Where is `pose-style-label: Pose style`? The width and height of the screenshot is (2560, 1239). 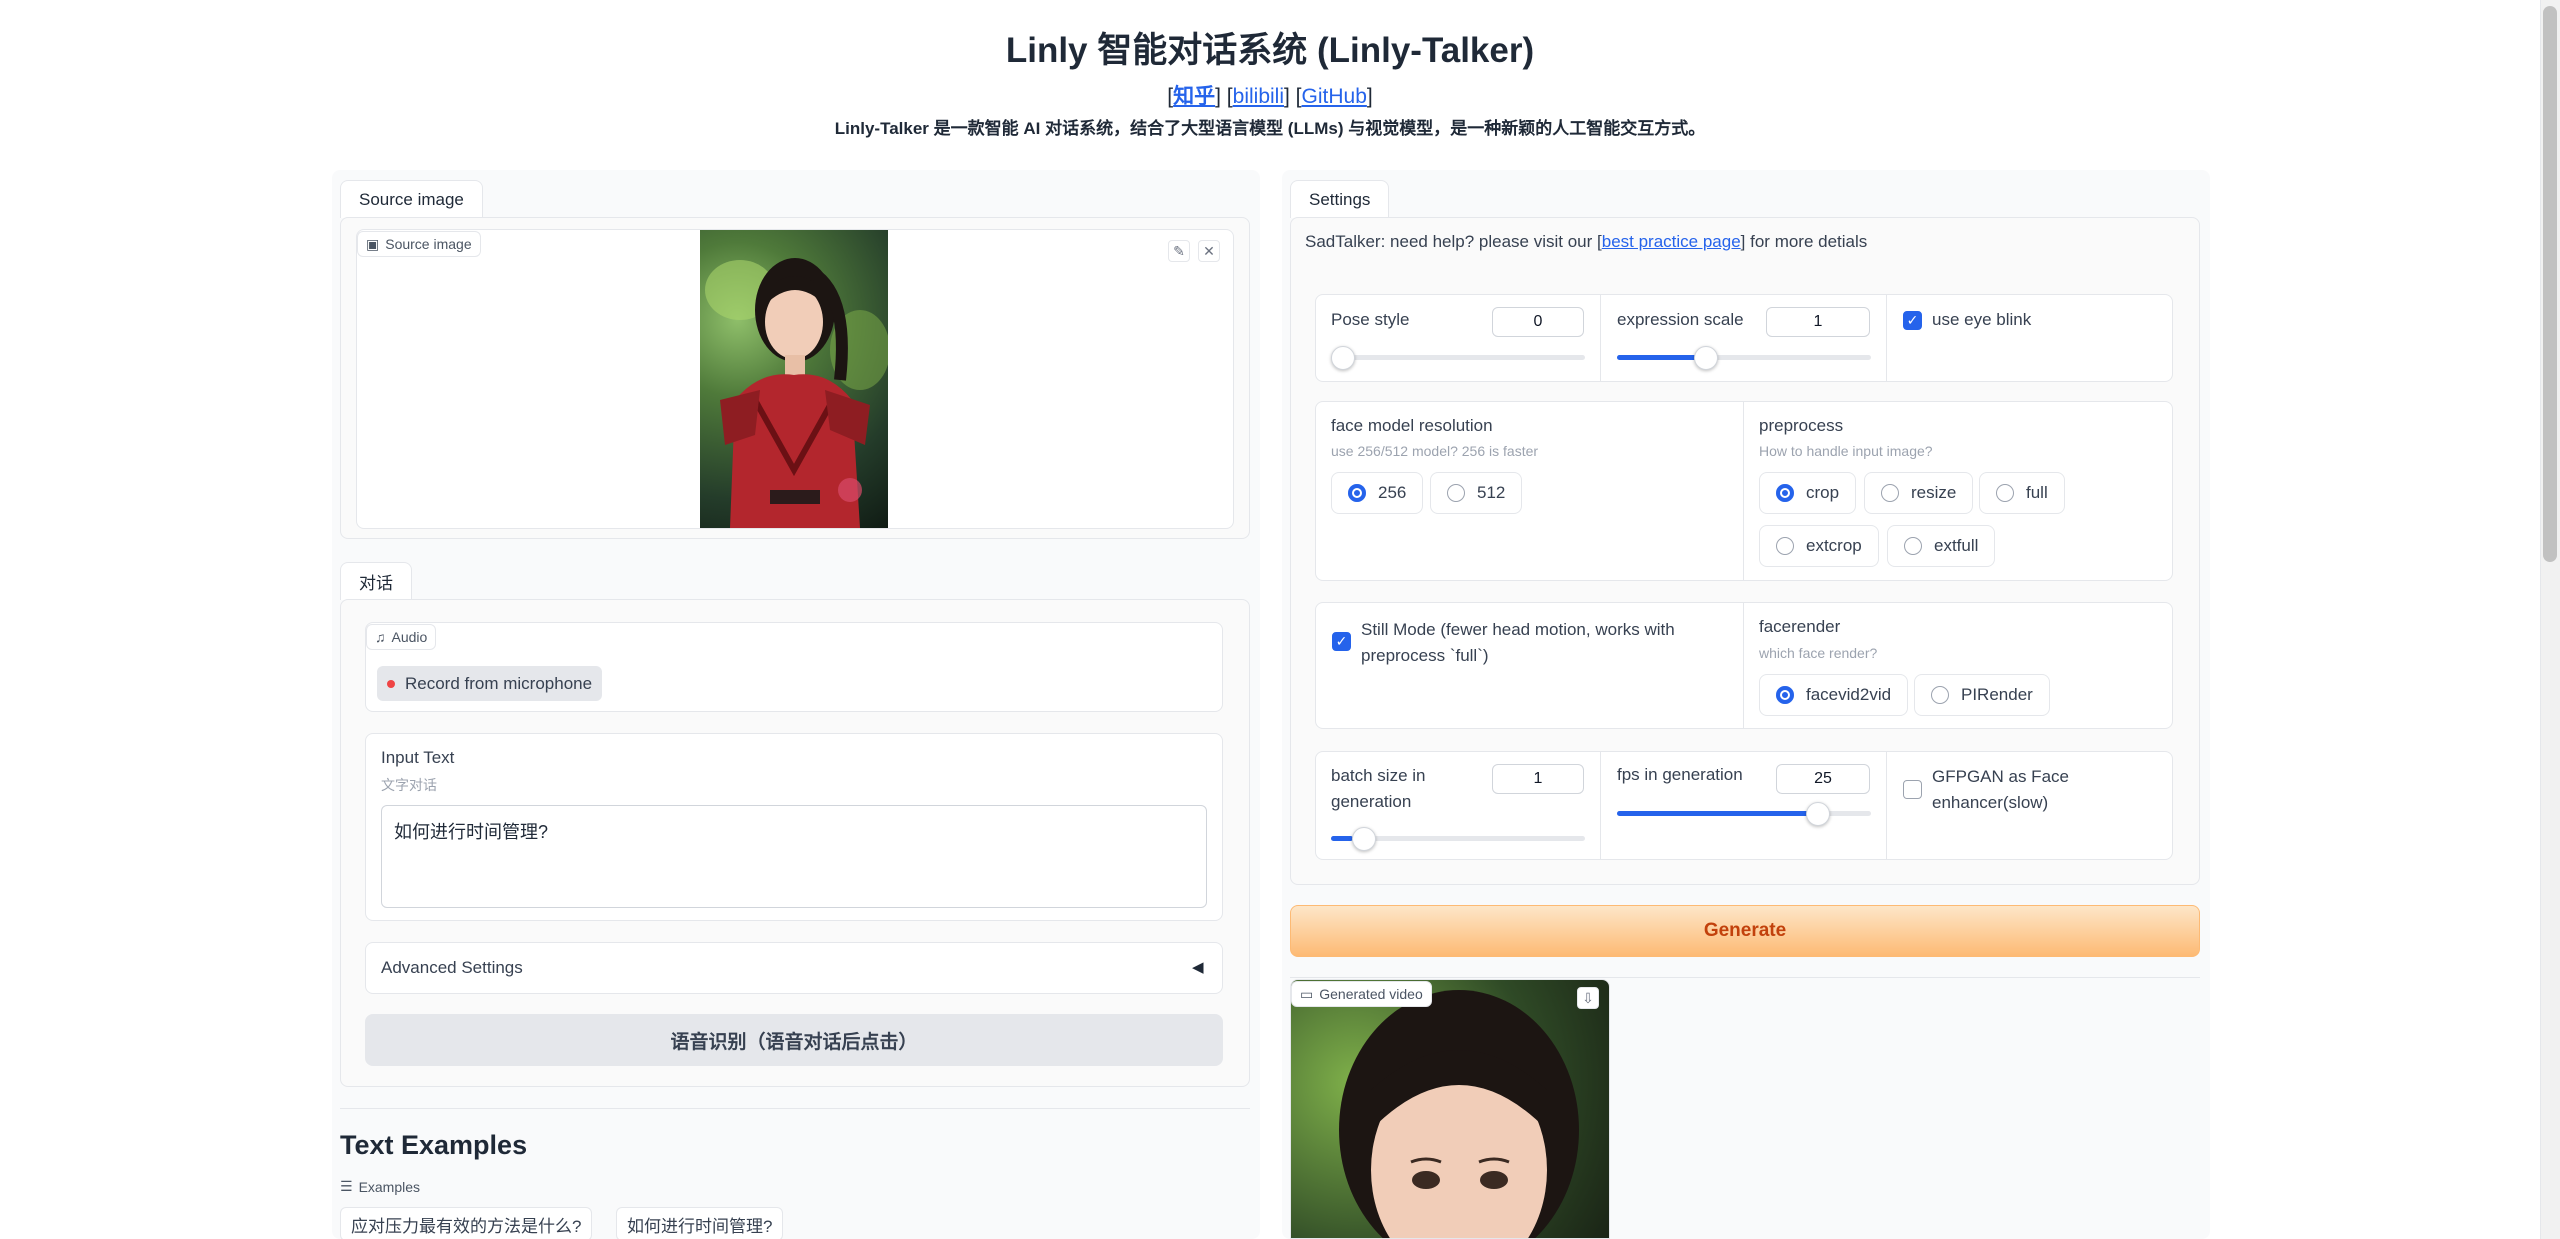 pose-style-label: Pose style is located at coordinates (1370, 319).